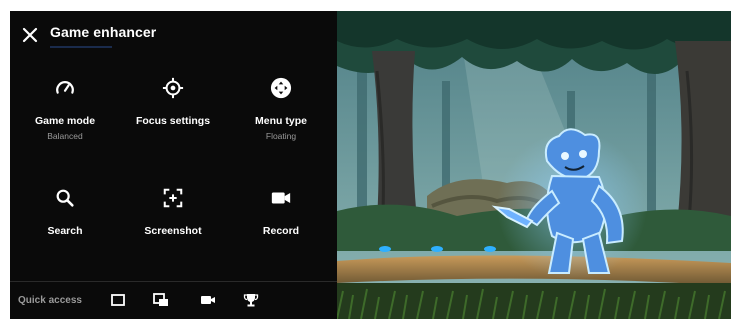 The width and height of the screenshot is (739, 322). What do you see at coordinates (65, 198) in the screenshot?
I see `search-icon` at bounding box center [65, 198].